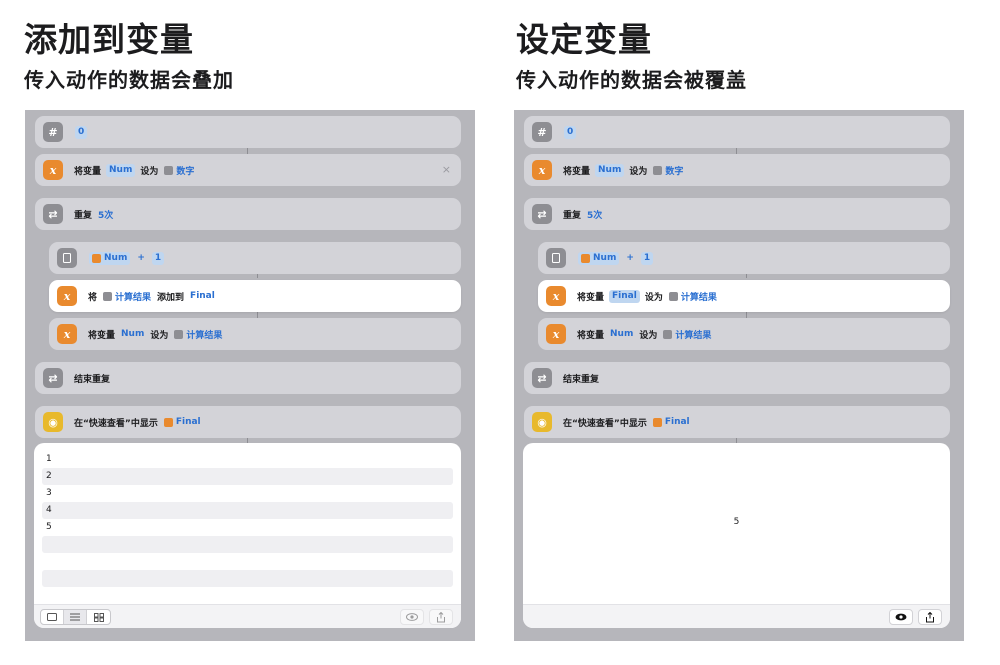 This screenshot has width=1000, height=665. I want to click on single-view-icon, so click(52, 617).